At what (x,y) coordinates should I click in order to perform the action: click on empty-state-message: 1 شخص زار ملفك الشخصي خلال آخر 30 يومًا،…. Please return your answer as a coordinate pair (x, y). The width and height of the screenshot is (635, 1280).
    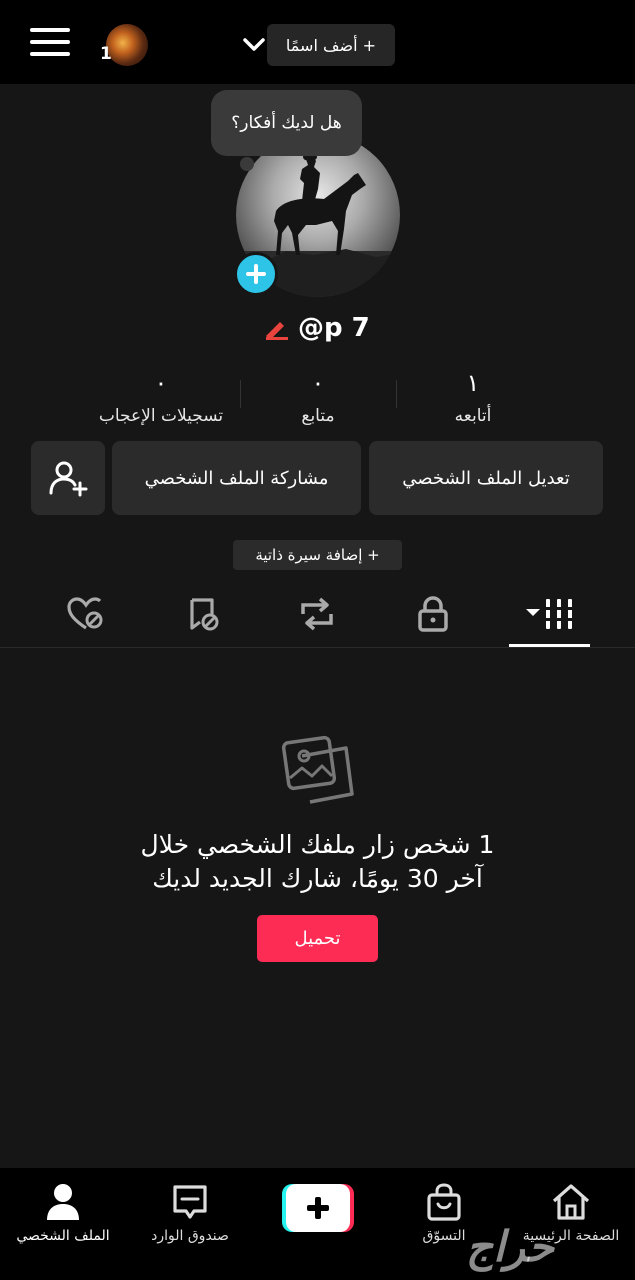
    Looking at the image, I should click on (317, 862).